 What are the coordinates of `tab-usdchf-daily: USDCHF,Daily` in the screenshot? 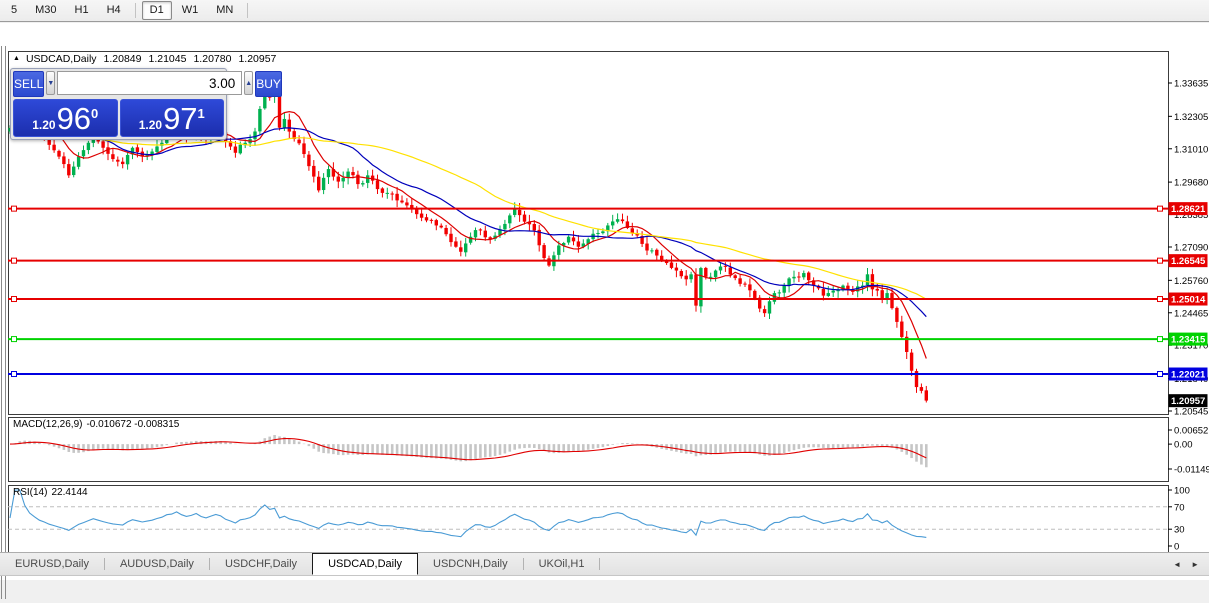 It's located at (261, 564).